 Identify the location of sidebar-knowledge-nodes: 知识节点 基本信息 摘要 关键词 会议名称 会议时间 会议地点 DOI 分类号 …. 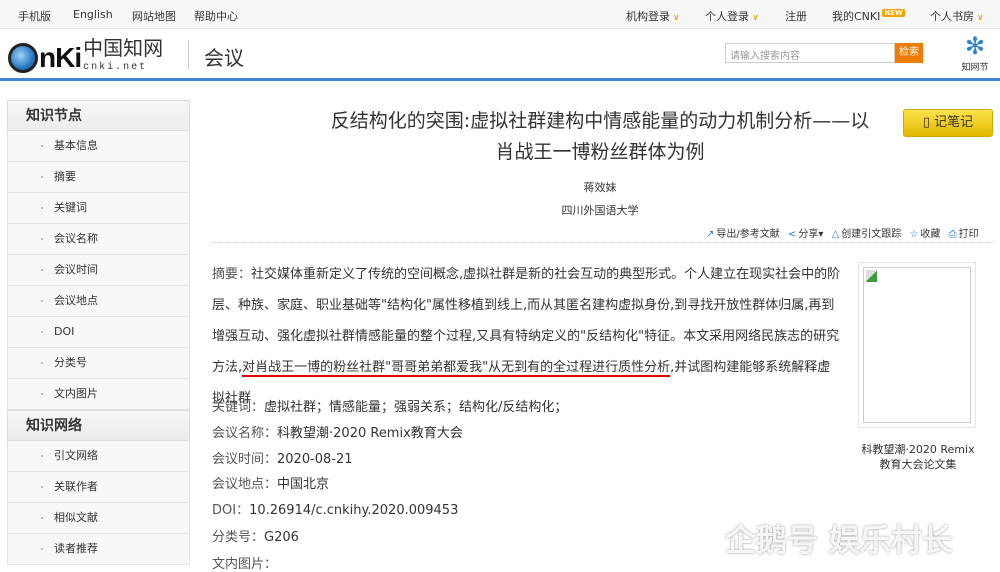
(98, 332).